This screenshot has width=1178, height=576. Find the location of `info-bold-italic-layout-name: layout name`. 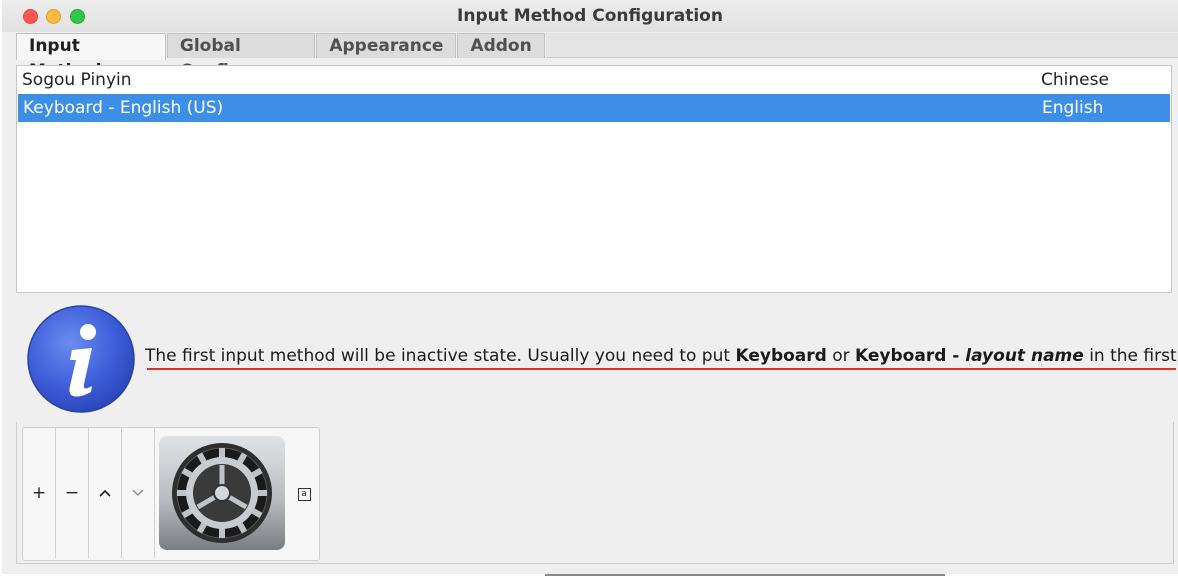

info-bold-italic-layout-name: layout name is located at coordinates (1024, 356).